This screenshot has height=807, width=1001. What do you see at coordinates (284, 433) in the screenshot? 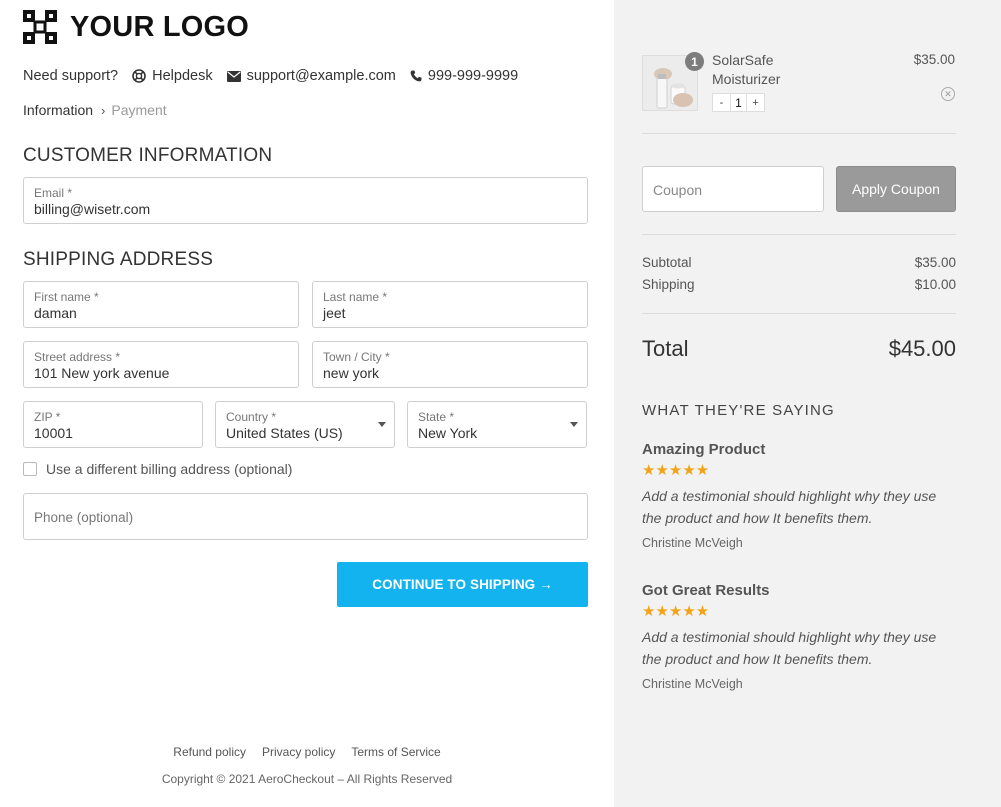
I see `country-value: United States (US)` at bounding box center [284, 433].